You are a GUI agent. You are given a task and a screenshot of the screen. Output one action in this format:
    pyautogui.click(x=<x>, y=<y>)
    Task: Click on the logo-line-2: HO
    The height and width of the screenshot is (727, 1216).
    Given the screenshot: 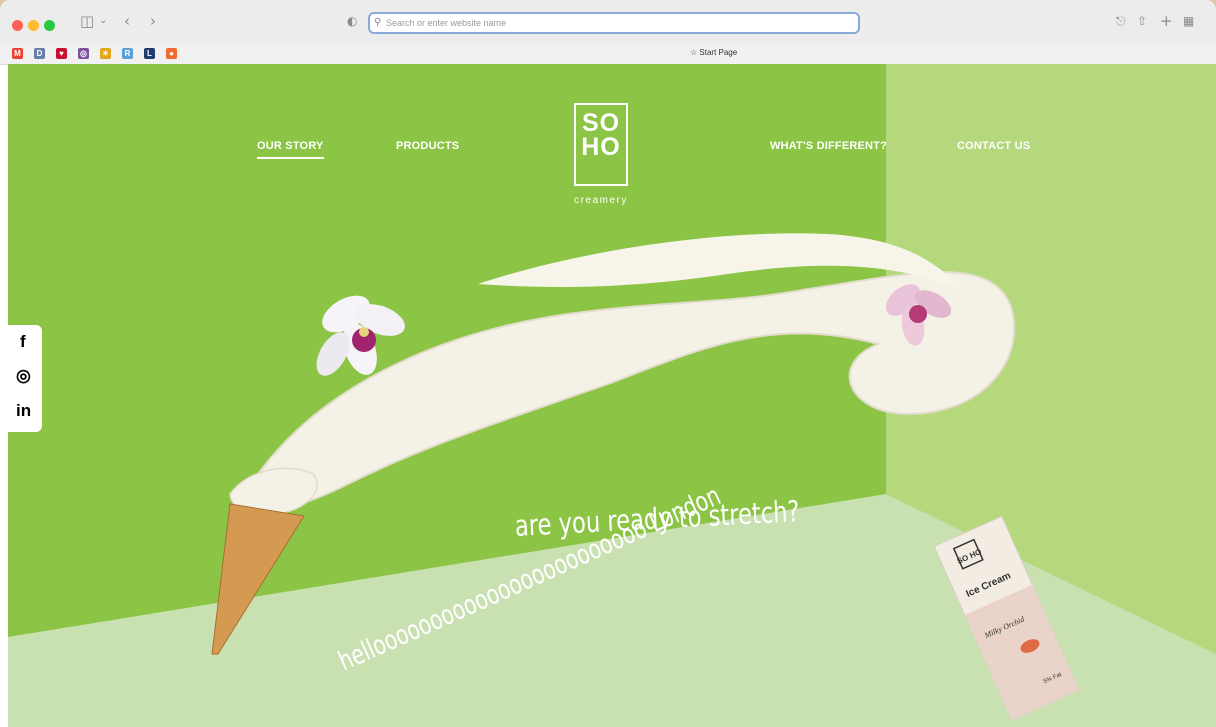 What is the action you would take?
    pyautogui.click(x=601, y=147)
    